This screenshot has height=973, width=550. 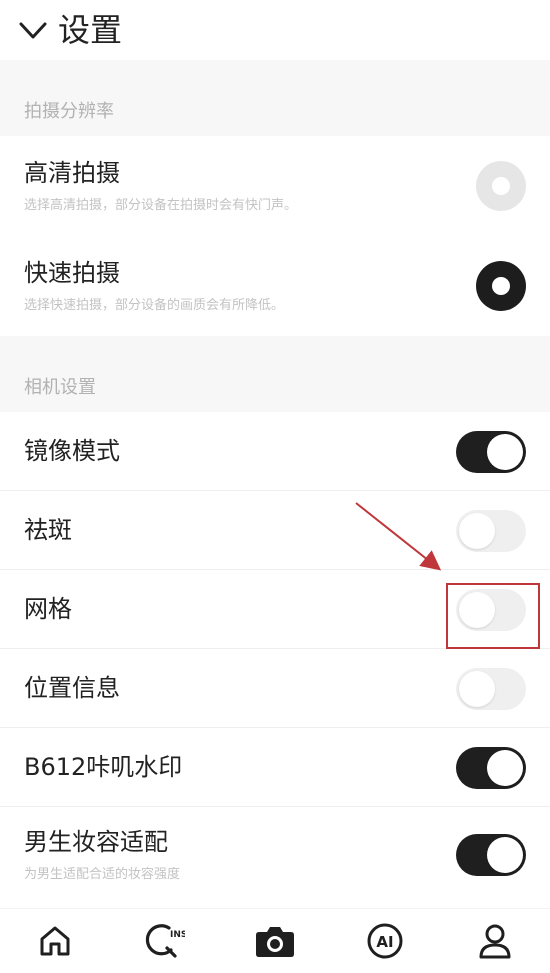 I want to click on page-title: 设置, so click(x=90, y=30).